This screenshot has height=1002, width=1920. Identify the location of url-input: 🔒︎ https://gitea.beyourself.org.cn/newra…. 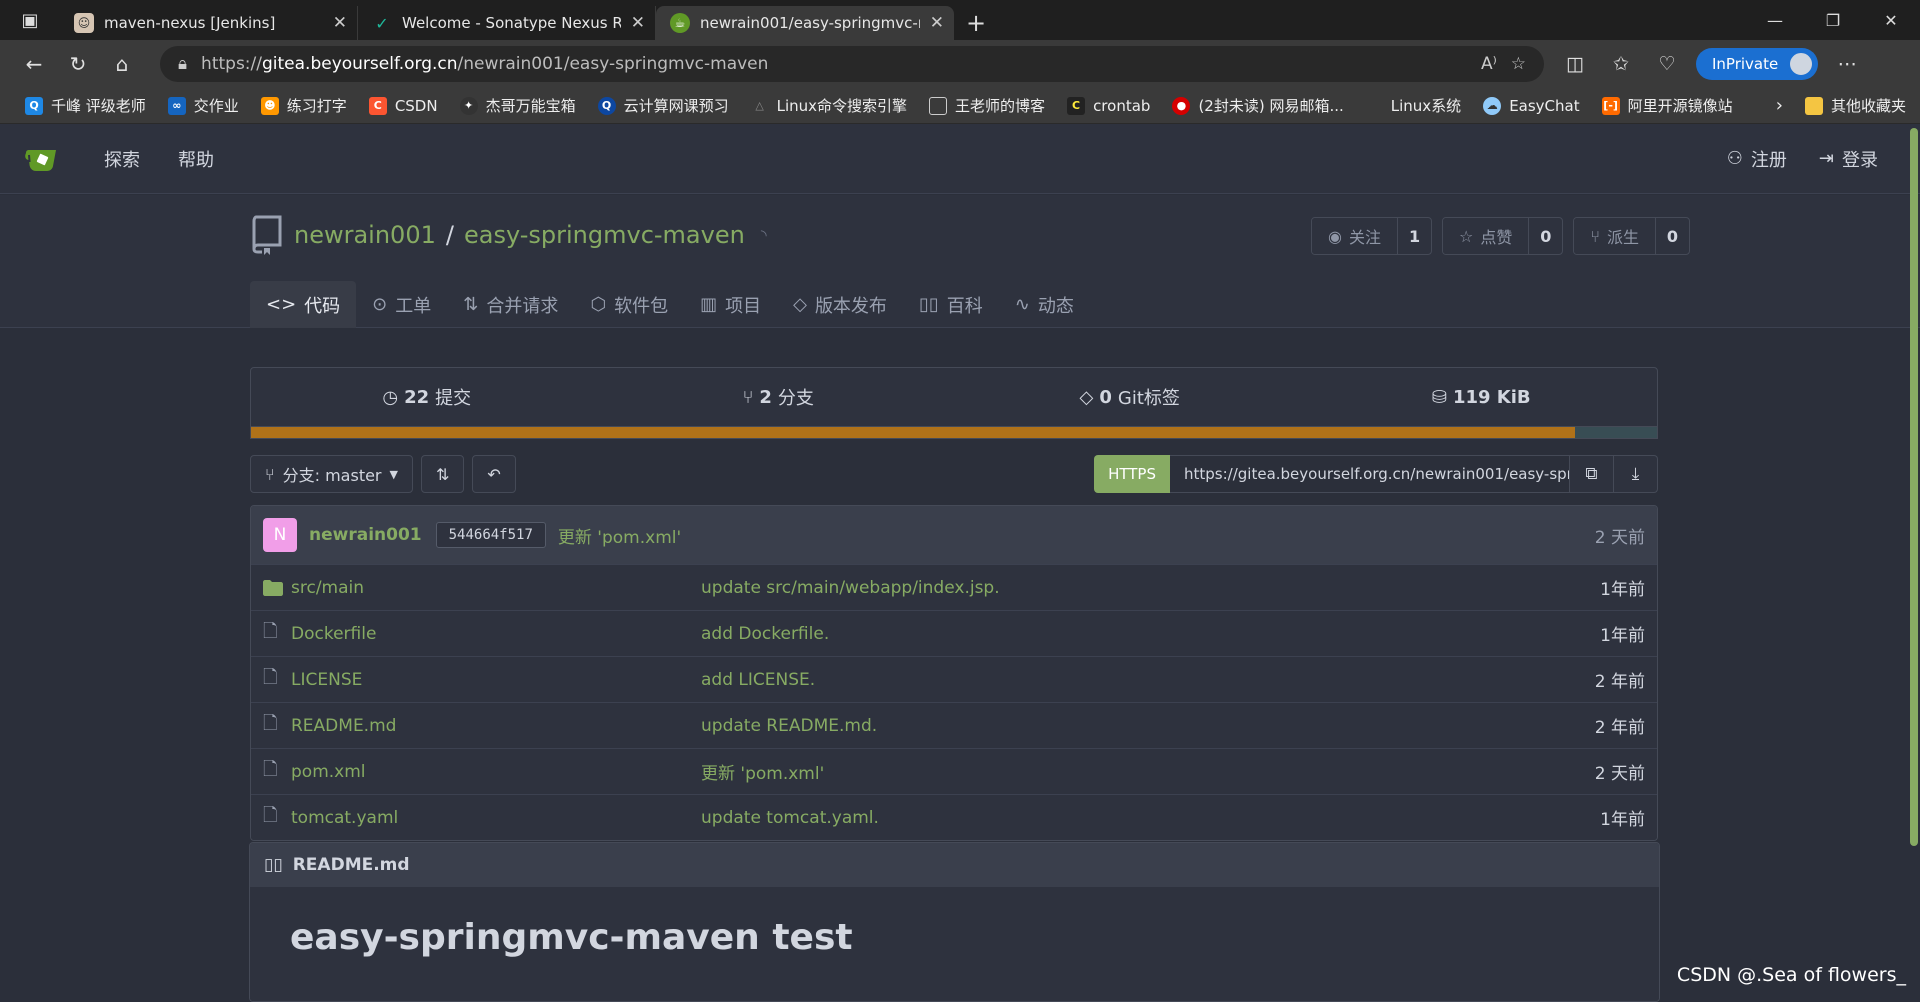
(852, 64).